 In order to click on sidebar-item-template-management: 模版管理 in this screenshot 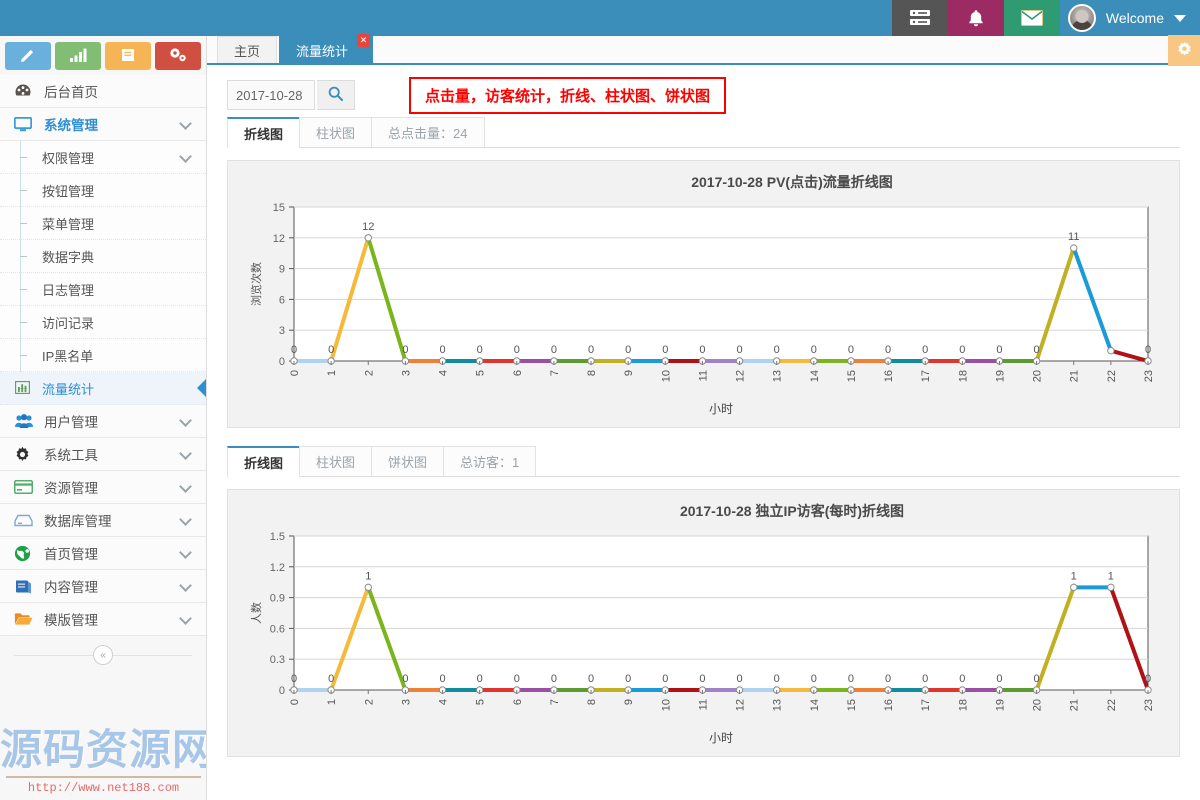, I will do `click(103, 619)`.